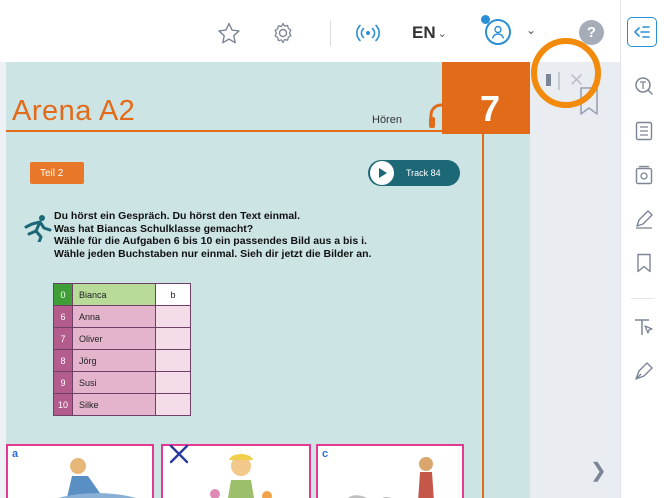  Describe the element at coordinates (424, 32) in the screenshot. I see `language-label: EN` at that location.